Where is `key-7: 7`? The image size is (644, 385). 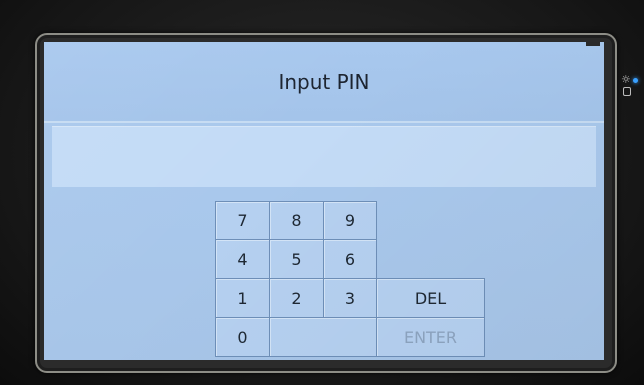 key-7: 7 is located at coordinates (242, 220).